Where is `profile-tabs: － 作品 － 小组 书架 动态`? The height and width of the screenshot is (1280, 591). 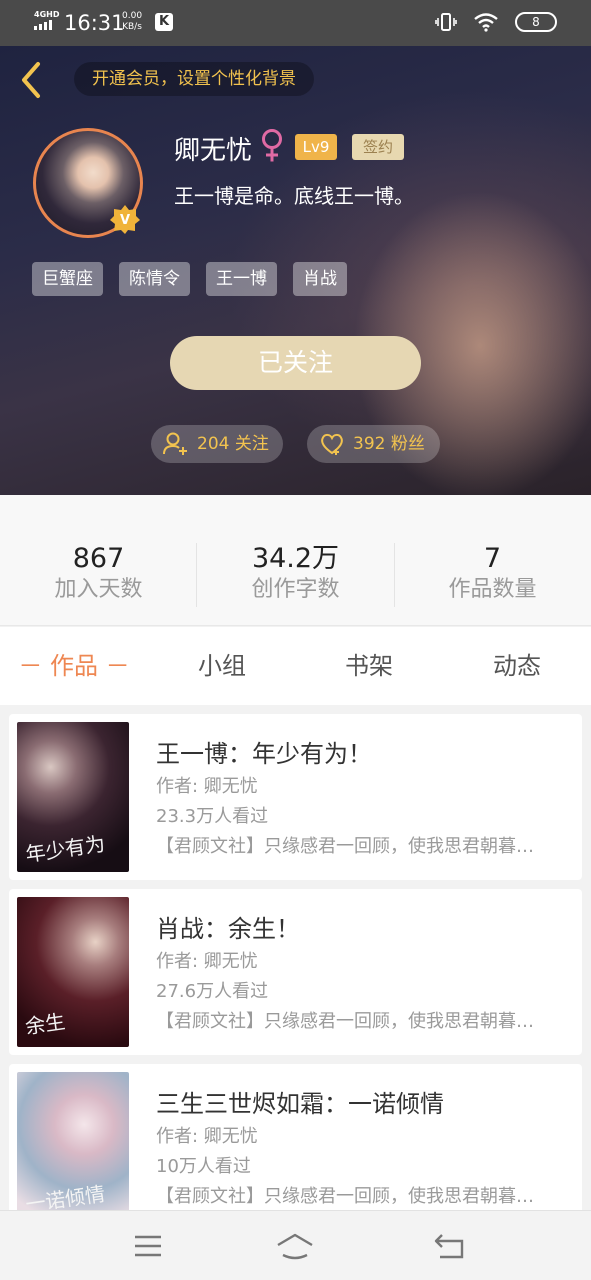
profile-tabs: － 作品 － 小组 书架 动态 is located at coordinates (295, 666).